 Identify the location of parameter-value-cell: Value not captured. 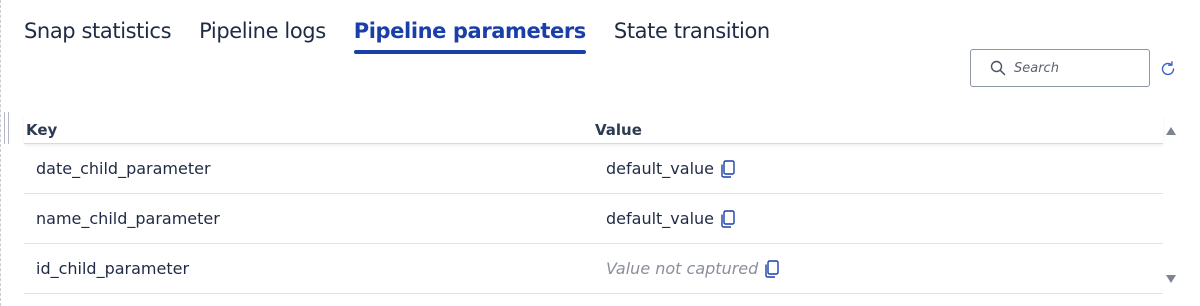
(693, 268).